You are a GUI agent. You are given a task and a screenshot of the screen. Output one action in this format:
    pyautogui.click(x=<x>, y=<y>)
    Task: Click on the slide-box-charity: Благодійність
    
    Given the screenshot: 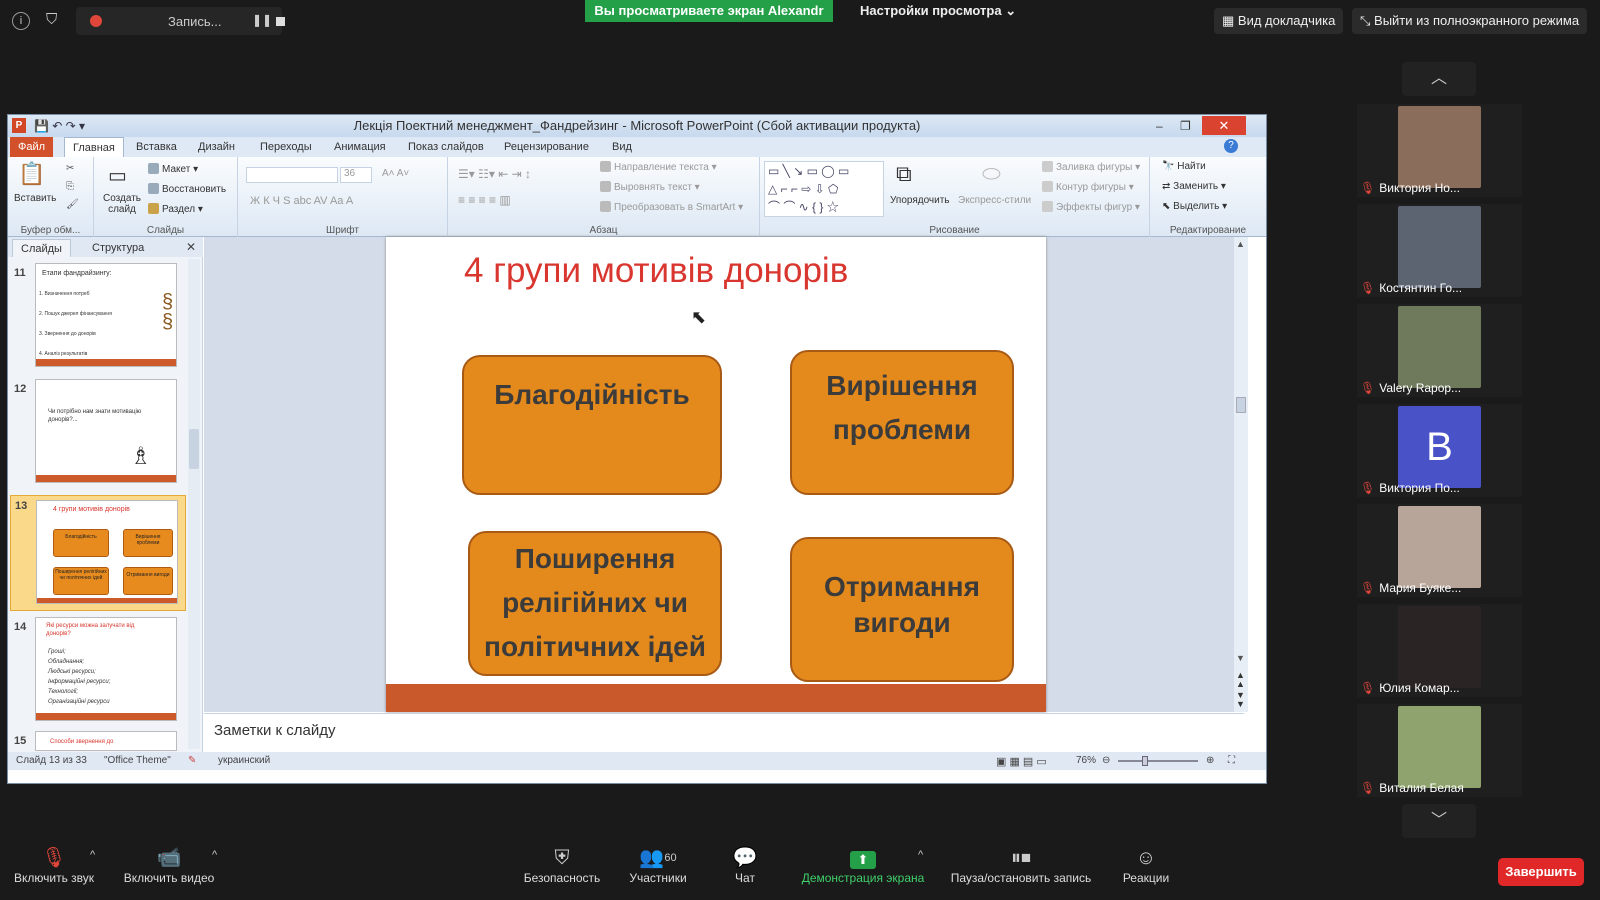 What is the action you would take?
    pyautogui.click(x=592, y=425)
    